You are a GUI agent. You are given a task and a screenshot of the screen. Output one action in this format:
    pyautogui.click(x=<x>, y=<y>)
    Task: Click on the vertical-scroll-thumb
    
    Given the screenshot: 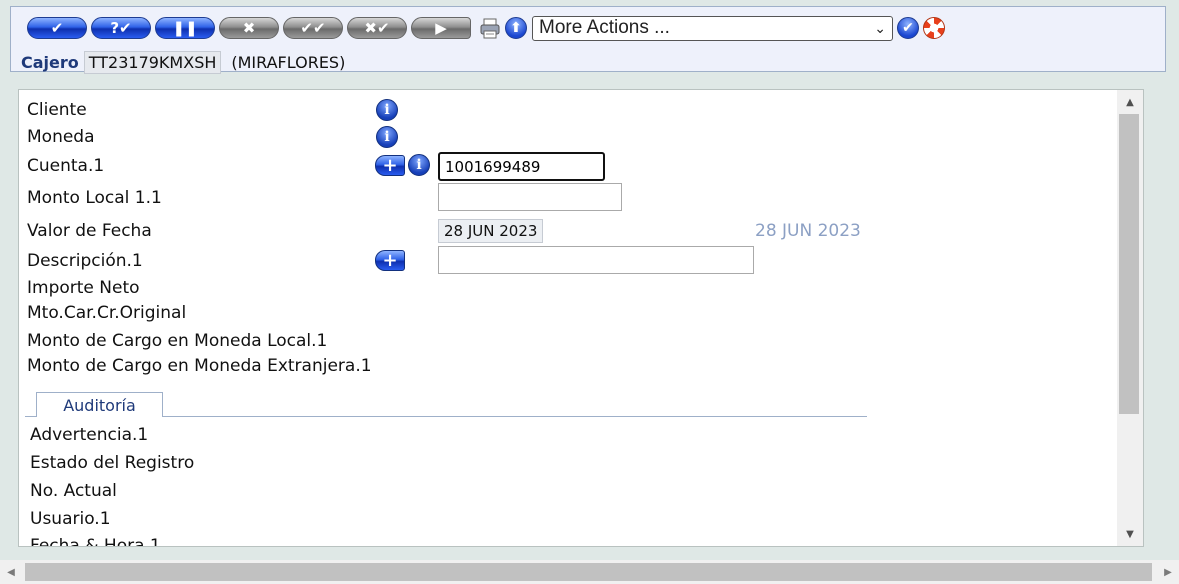 What is the action you would take?
    pyautogui.click(x=1129, y=264)
    